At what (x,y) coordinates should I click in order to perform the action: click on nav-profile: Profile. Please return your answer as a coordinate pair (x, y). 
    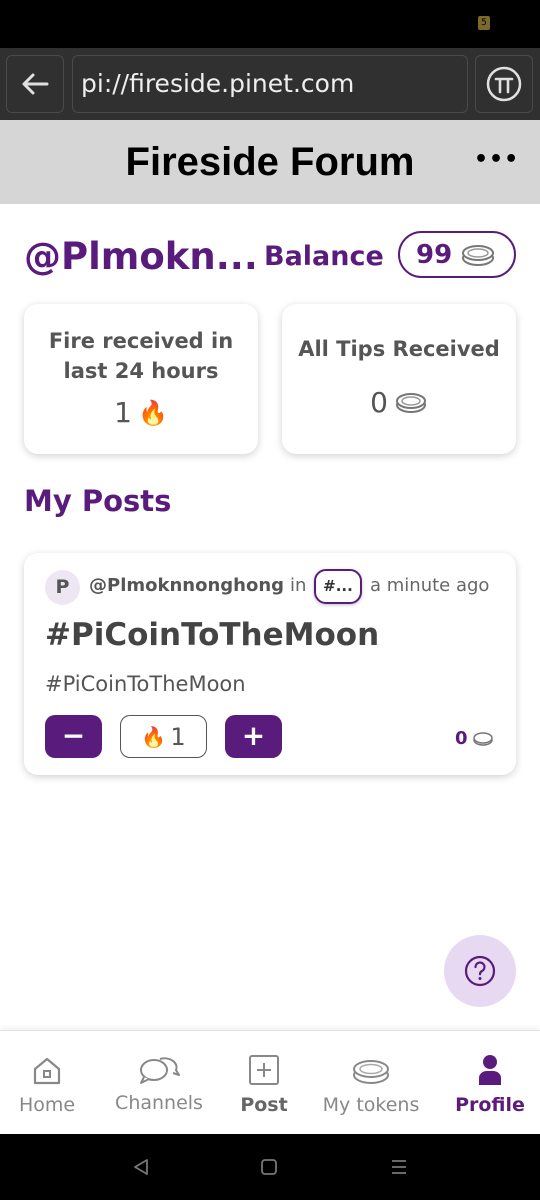
    Looking at the image, I should click on (490, 1082).